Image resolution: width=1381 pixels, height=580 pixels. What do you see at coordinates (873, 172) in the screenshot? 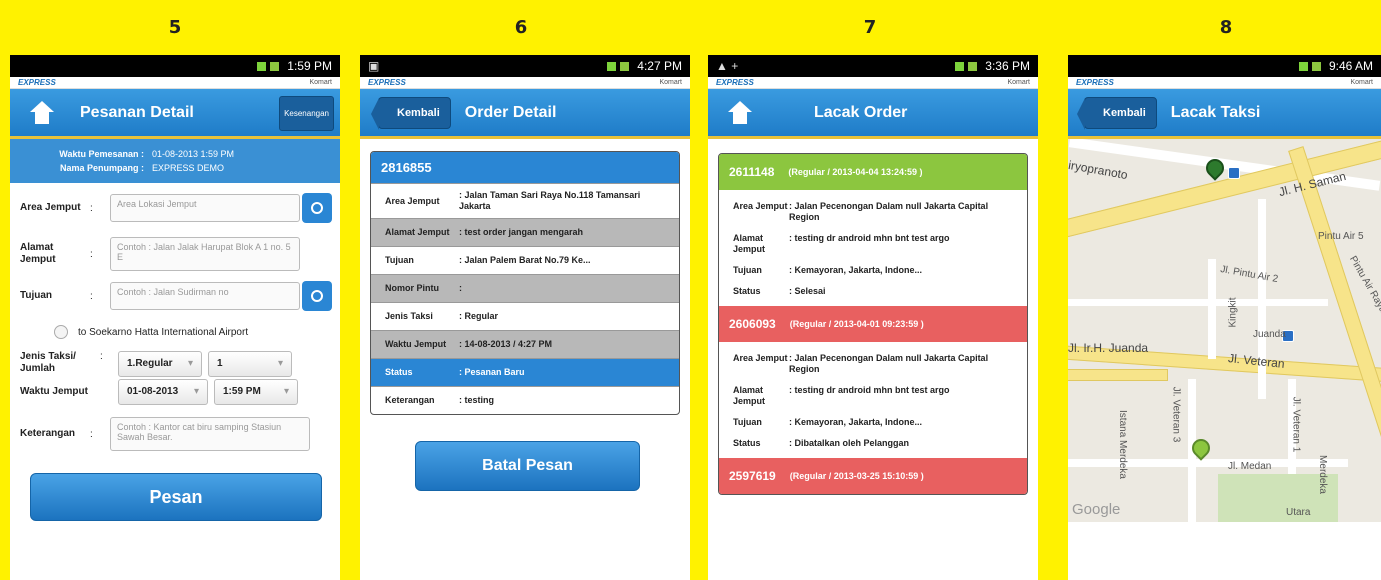
I see `order-header: 2611148 (Regular / 2013-04-04 13:24:59 )` at bounding box center [873, 172].